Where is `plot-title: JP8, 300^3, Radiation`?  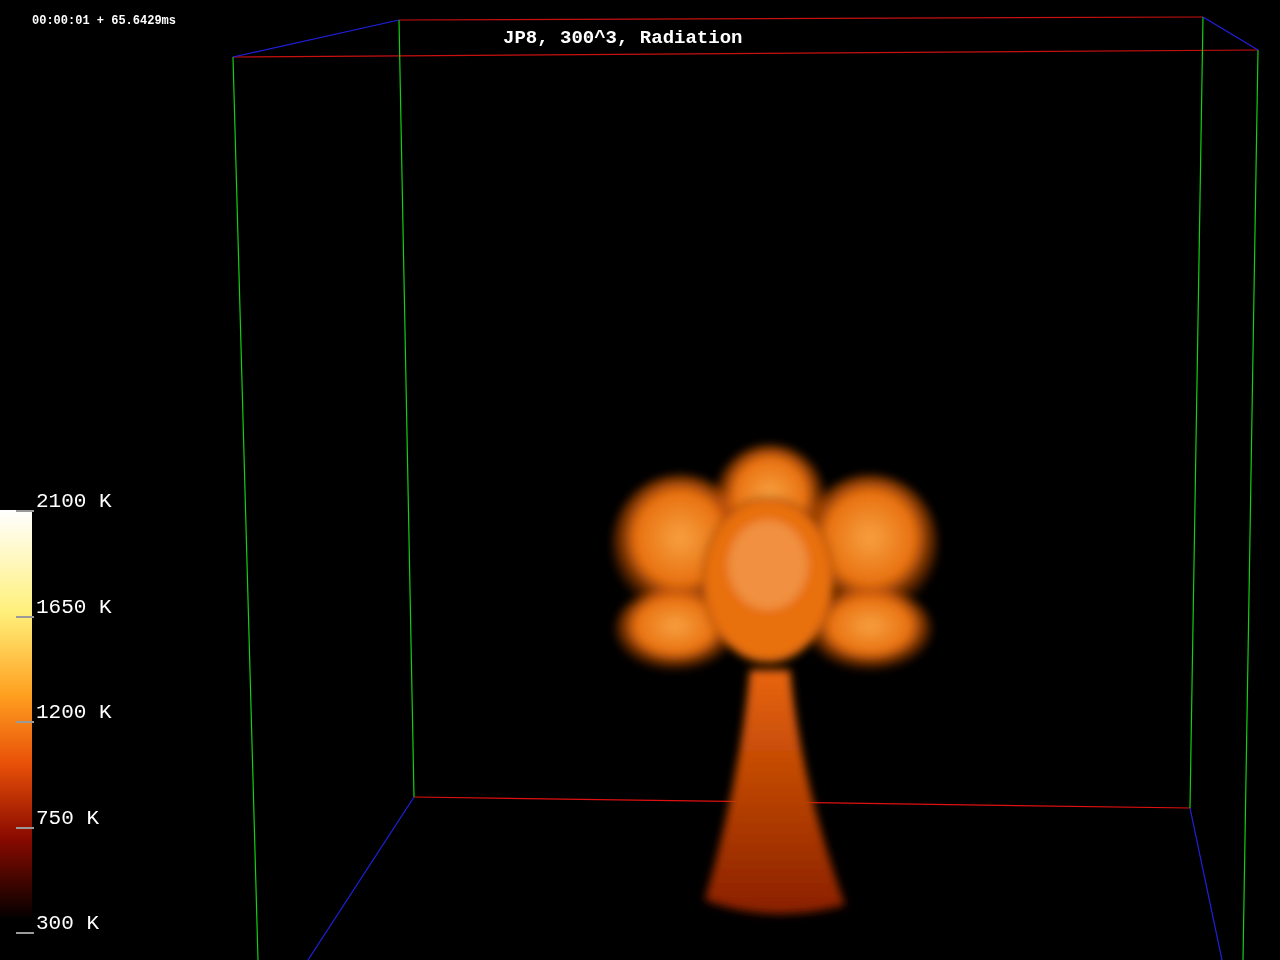
plot-title: JP8, 300^3, Radiation is located at coordinates (623, 38).